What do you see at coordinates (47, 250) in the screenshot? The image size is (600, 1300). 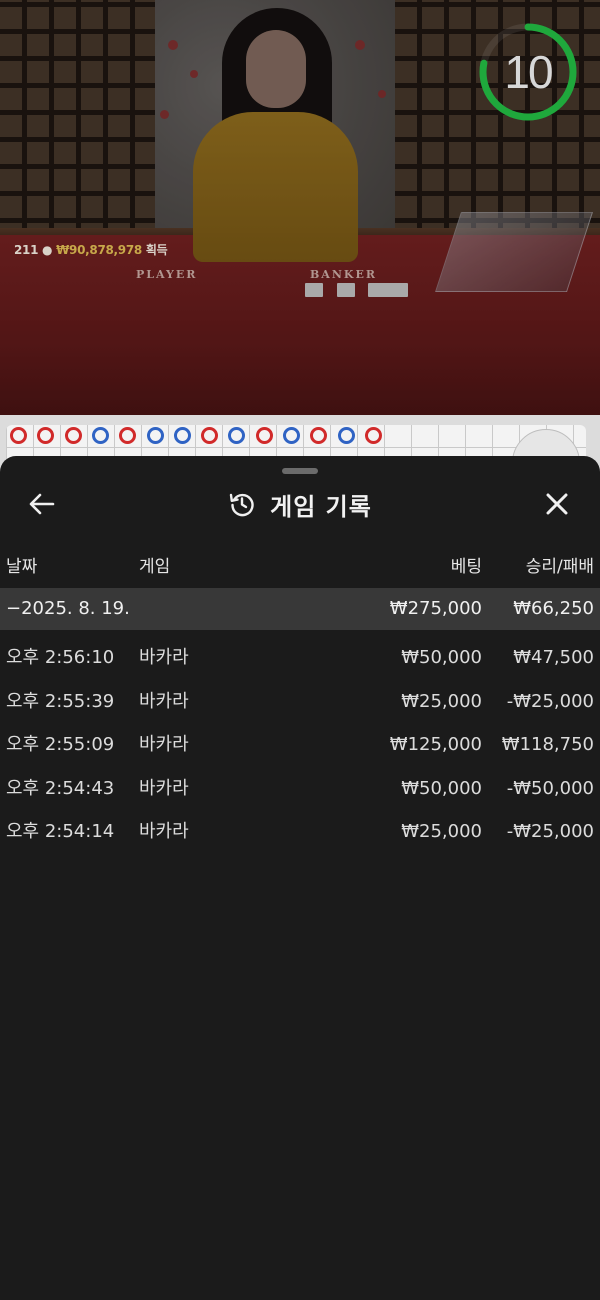 I see `person-icon: ●` at bounding box center [47, 250].